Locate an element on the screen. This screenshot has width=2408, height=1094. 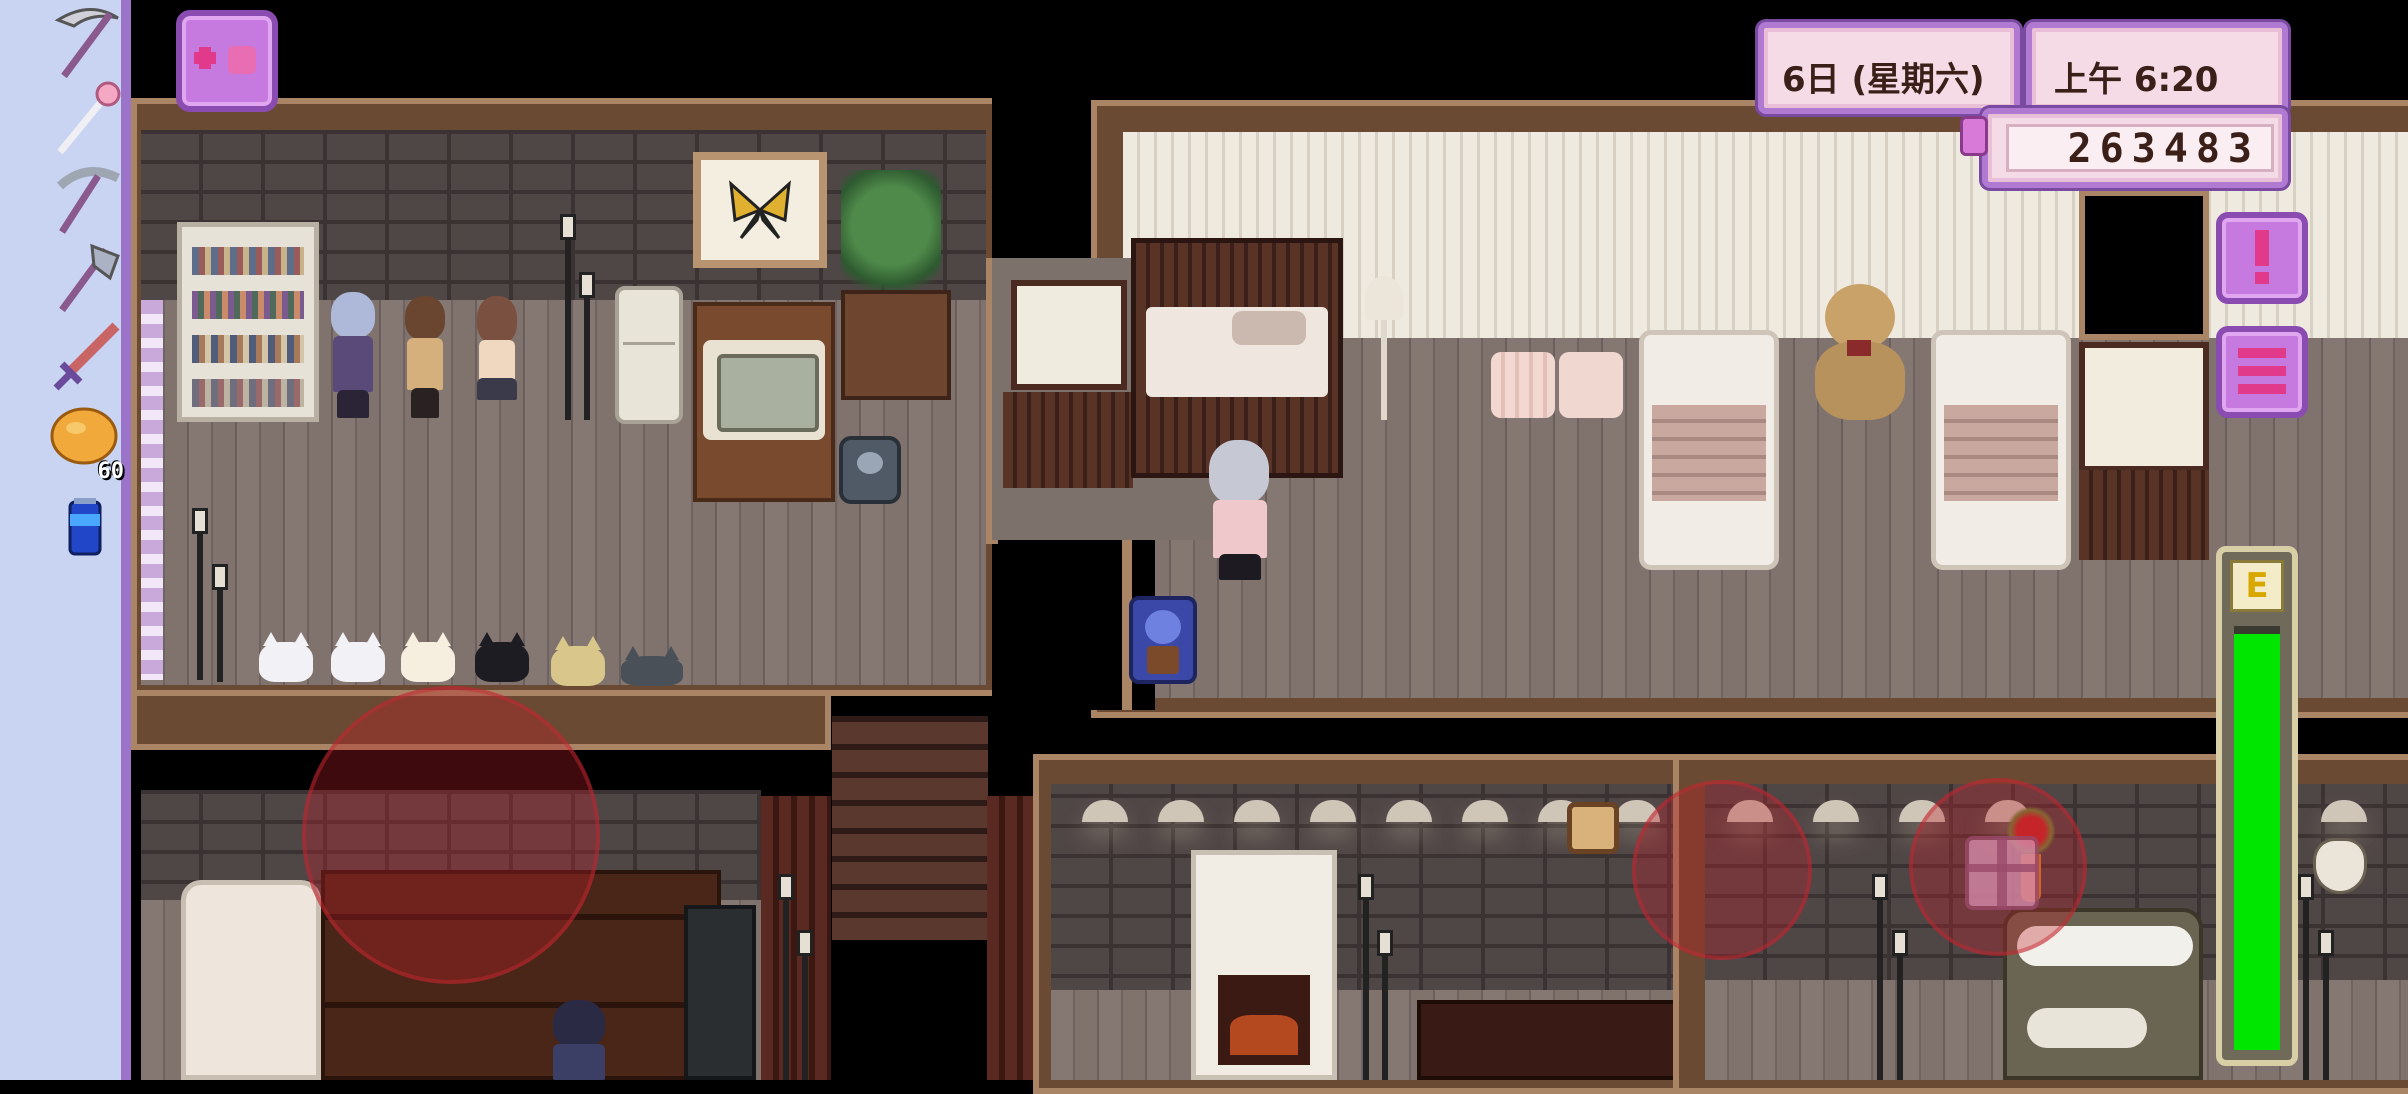
gray-cat is located at coordinates (652, 666).